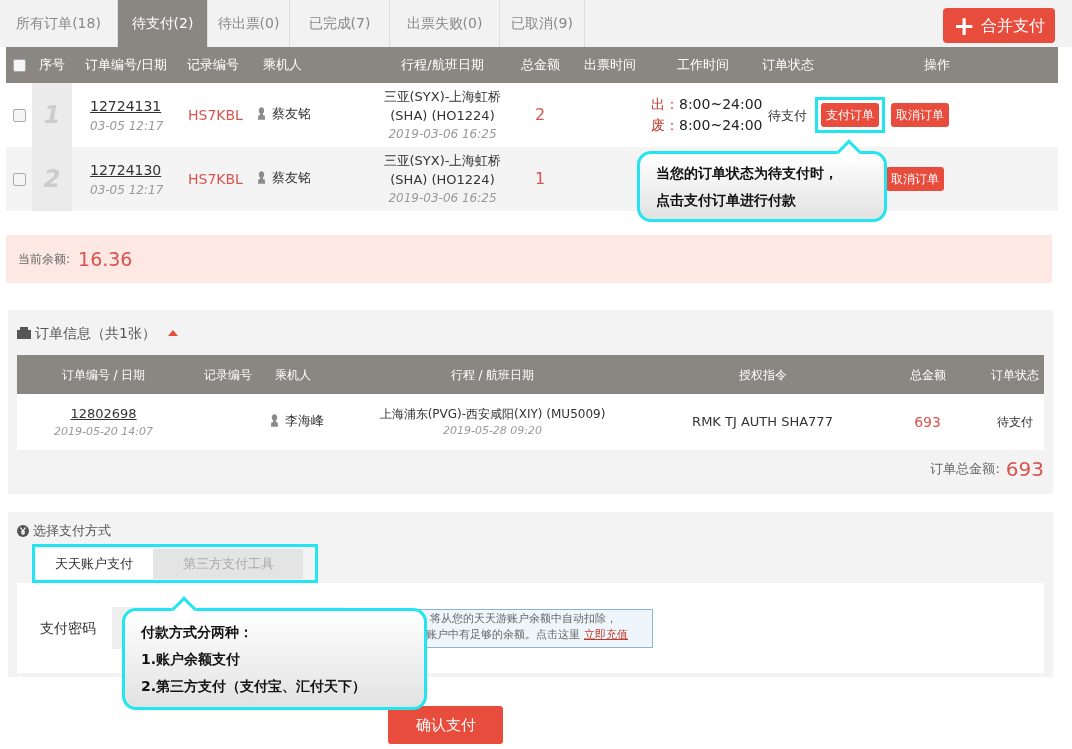 The height and width of the screenshot is (749, 1072). What do you see at coordinates (610, 65) in the screenshot?
I see `column-header: 出票时间` at bounding box center [610, 65].